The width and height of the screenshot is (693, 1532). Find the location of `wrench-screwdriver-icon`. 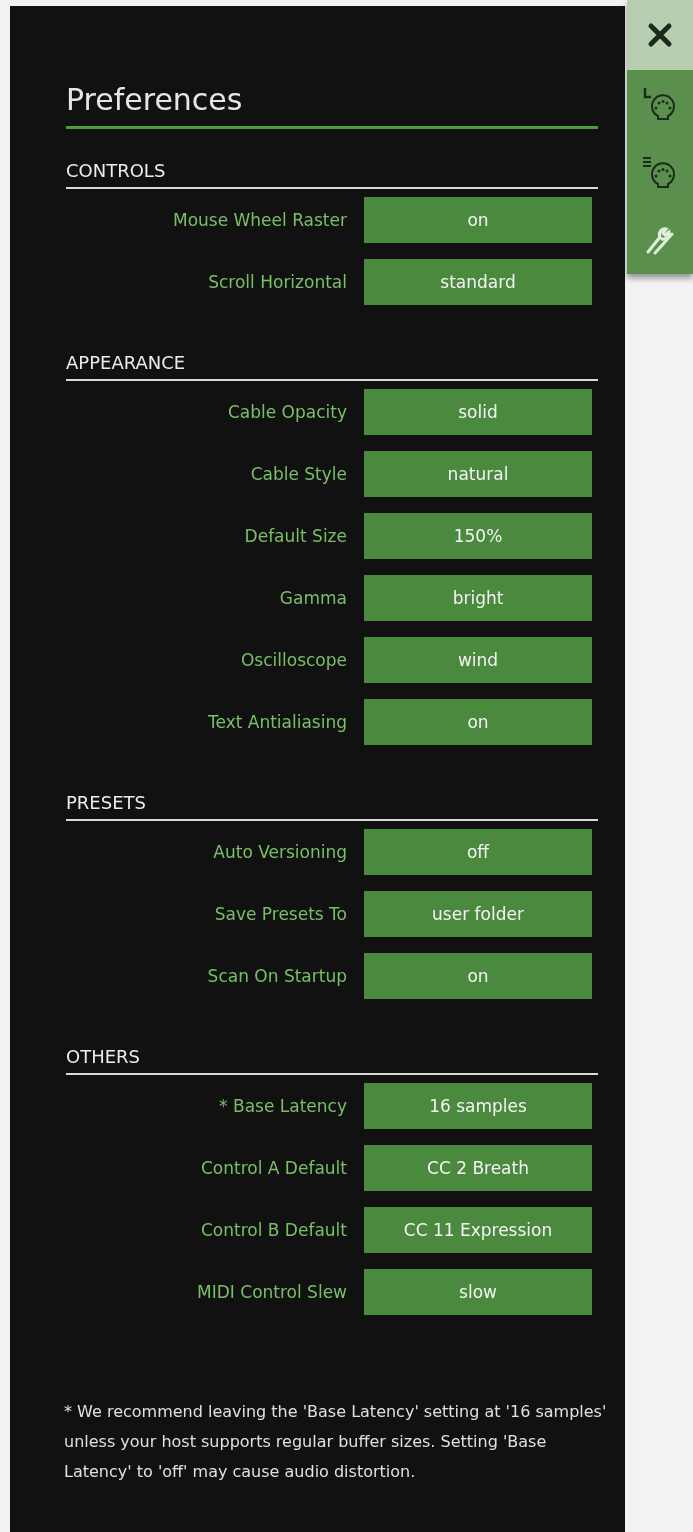

wrench-screwdriver-icon is located at coordinates (660, 240).